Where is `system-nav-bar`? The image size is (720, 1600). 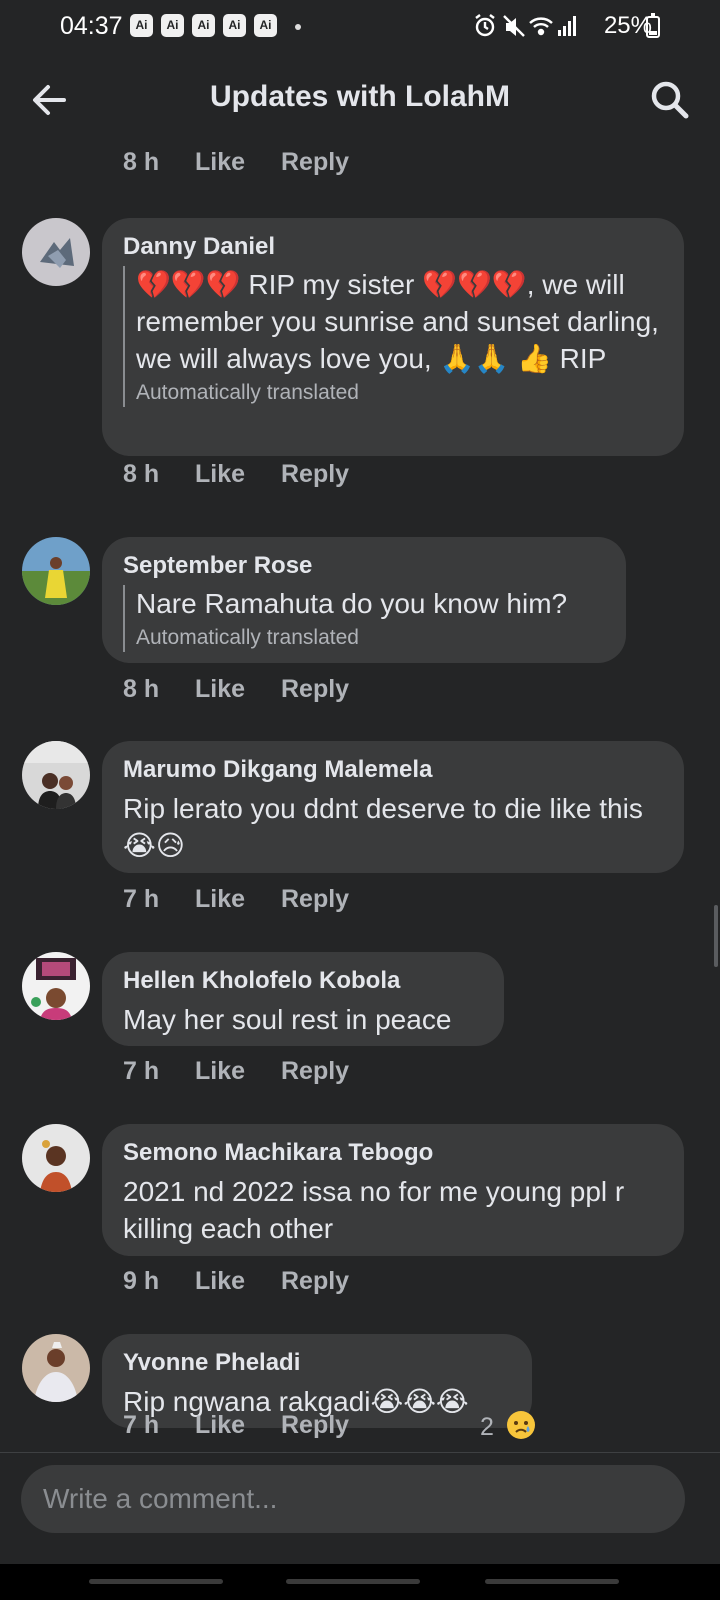
system-nav-bar is located at coordinates (360, 1582).